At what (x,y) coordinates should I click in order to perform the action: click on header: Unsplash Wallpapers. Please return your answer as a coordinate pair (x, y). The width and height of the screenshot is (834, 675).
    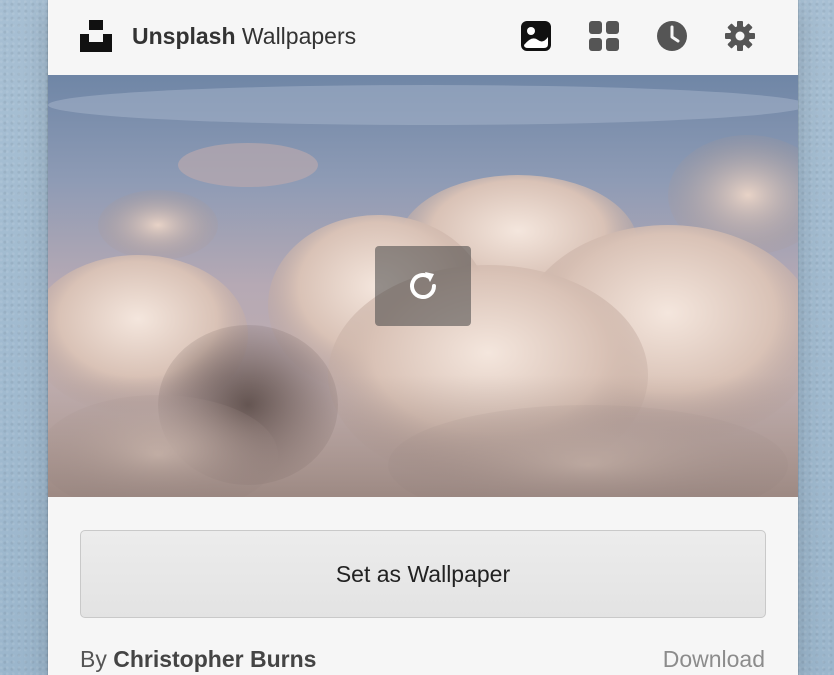
    Looking at the image, I should click on (423, 37).